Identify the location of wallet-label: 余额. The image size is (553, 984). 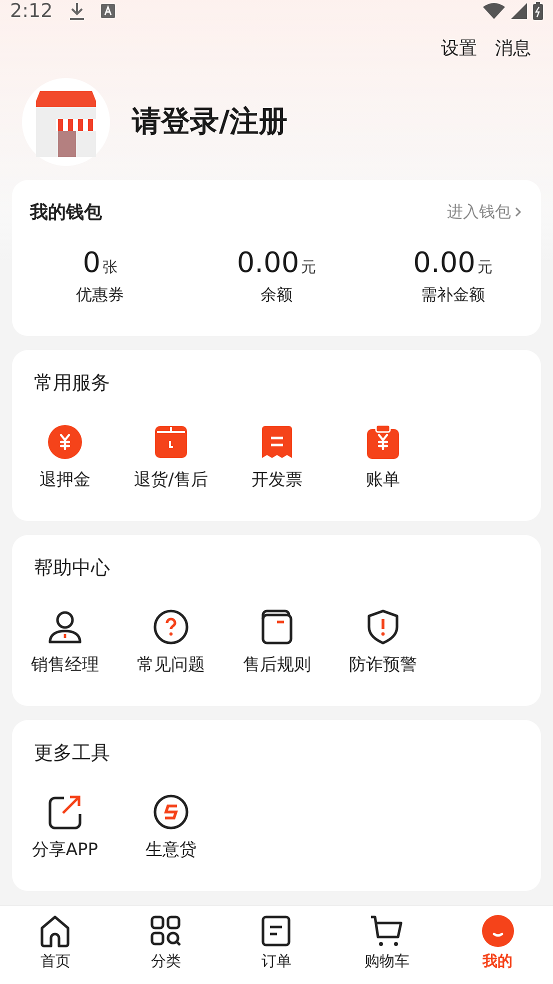
(276, 295).